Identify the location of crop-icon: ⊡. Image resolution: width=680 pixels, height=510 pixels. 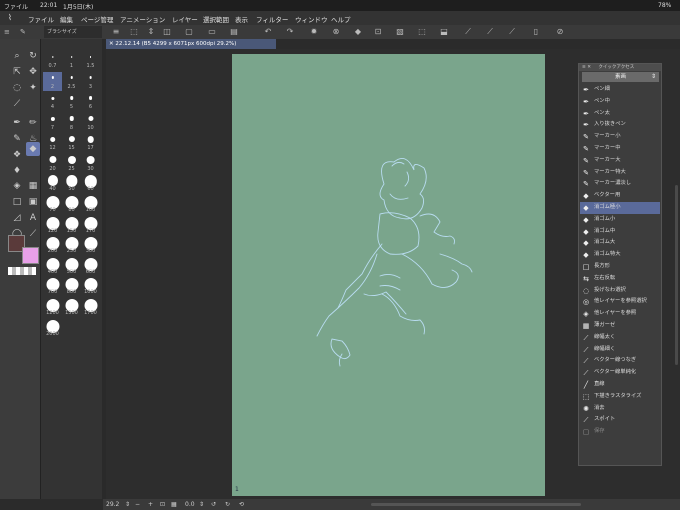
(378, 32).